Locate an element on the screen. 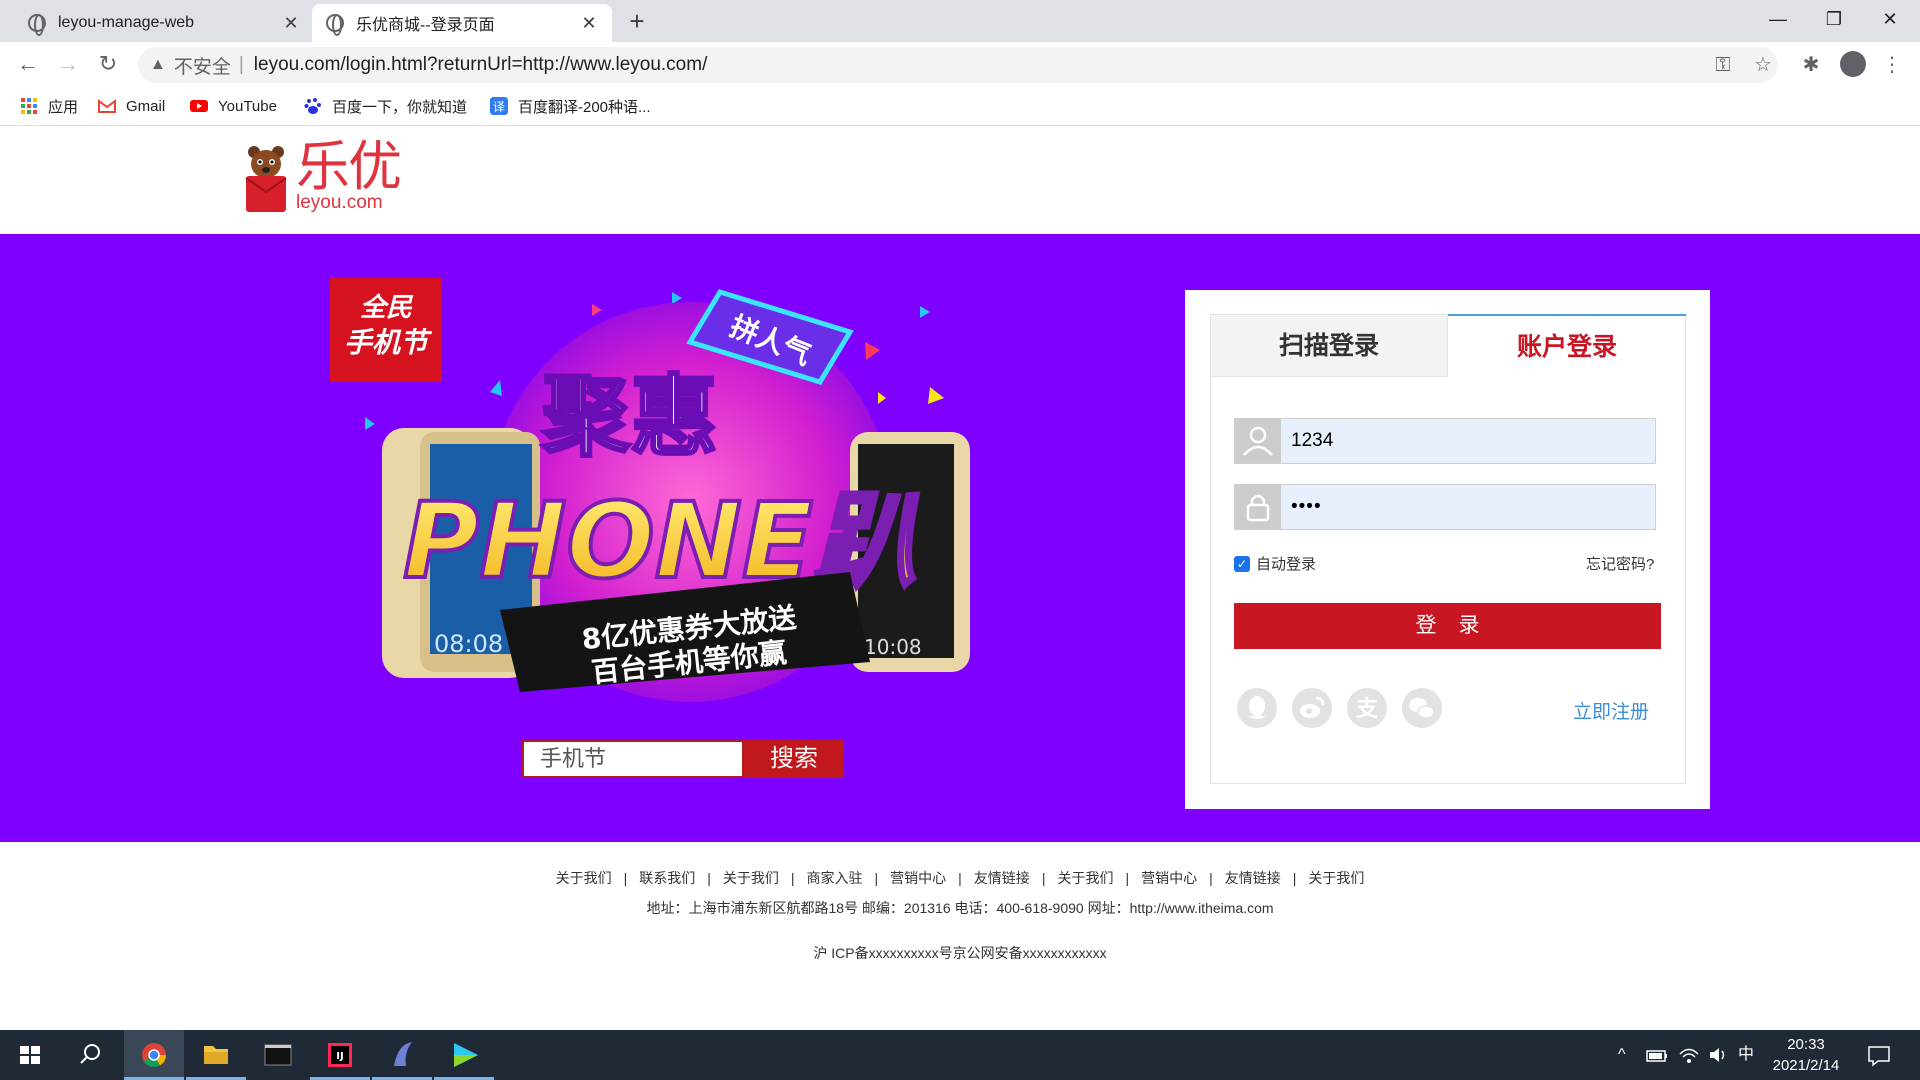 Image resolution: width=1920 pixels, height=1080 pixels. tab-label: 乐优商城--登录页面 is located at coordinates (425, 25).